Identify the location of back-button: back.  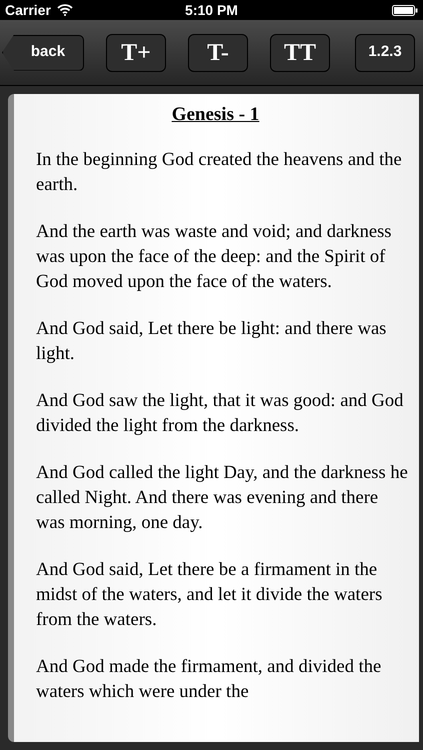
(43, 52).